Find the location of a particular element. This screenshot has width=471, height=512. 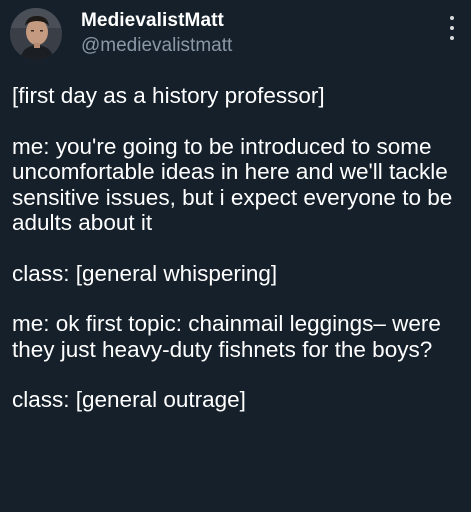

tweet-paragraph: [first day as a history professor] is located at coordinates (168, 95).